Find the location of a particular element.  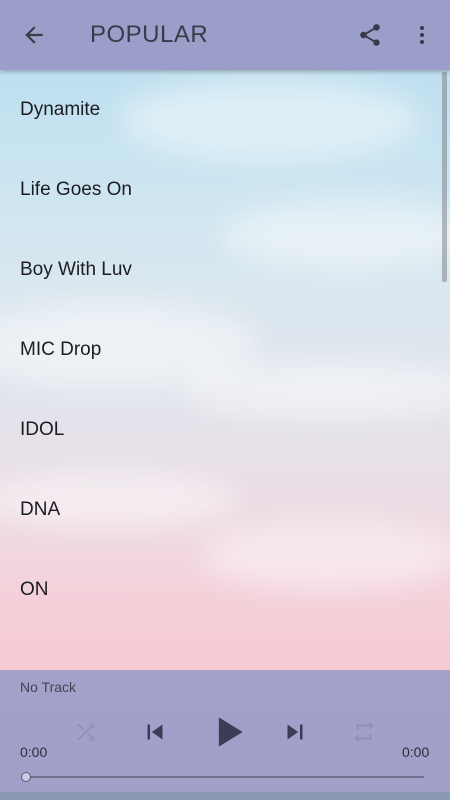

track-item: ON is located at coordinates (225, 590).